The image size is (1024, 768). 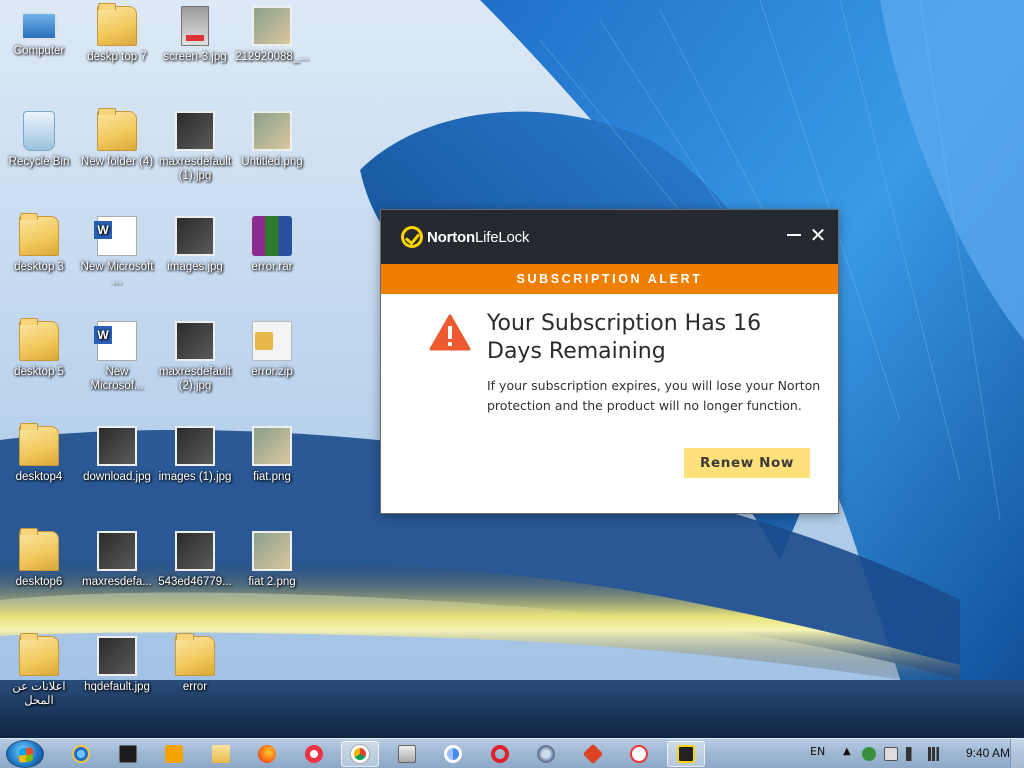 I want to click on close-button: ✕, so click(x=818, y=235).